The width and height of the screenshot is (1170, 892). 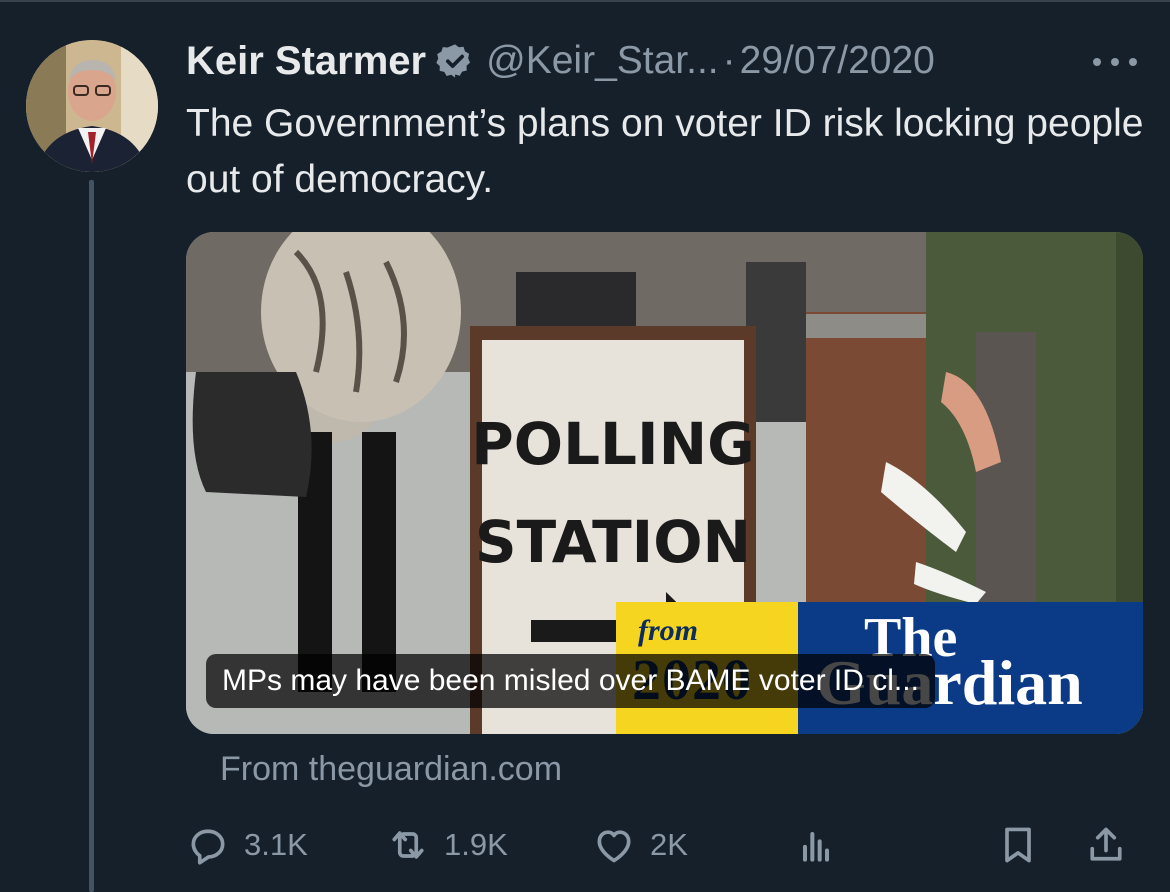 What do you see at coordinates (669, 844) in the screenshot?
I see `like-count: 2K` at bounding box center [669, 844].